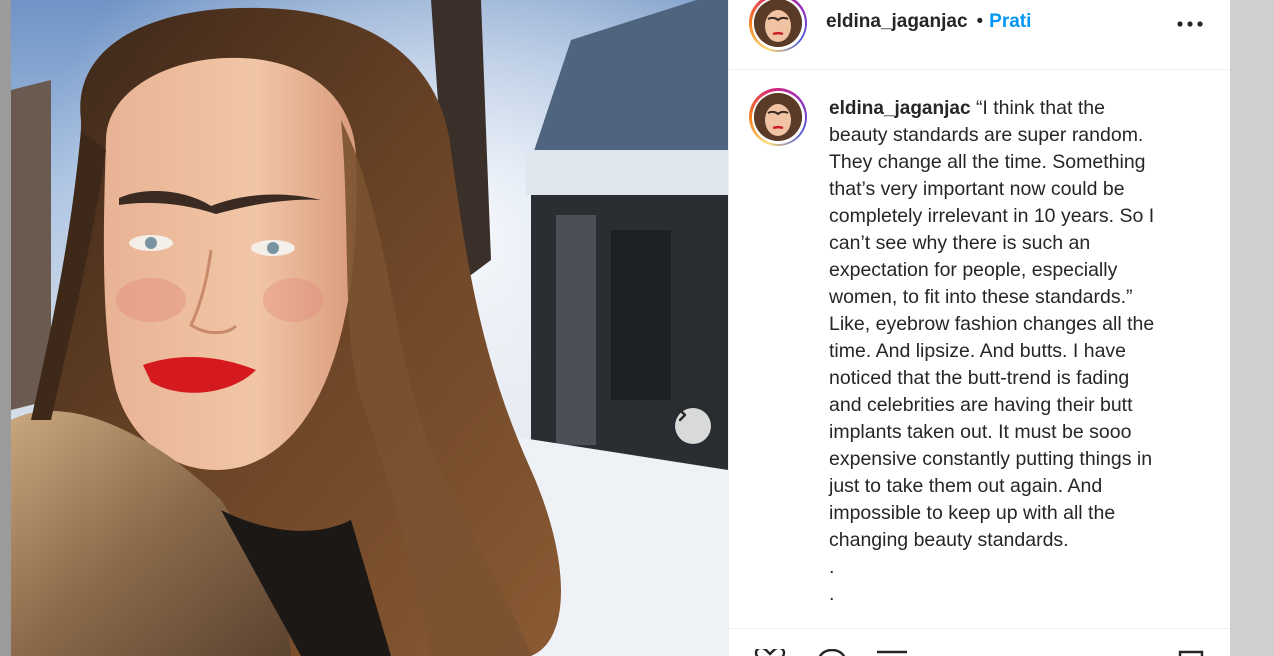  I want to click on more-options-icon, so click(1190, 23).